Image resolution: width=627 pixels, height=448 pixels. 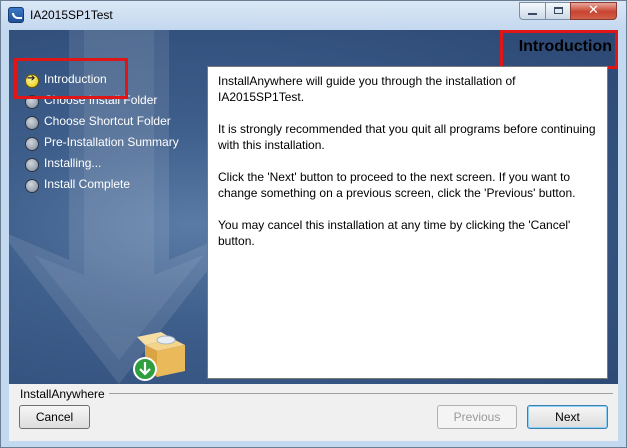 I want to click on brand-label: InstallAnywhere, so click(x=62, y=394).